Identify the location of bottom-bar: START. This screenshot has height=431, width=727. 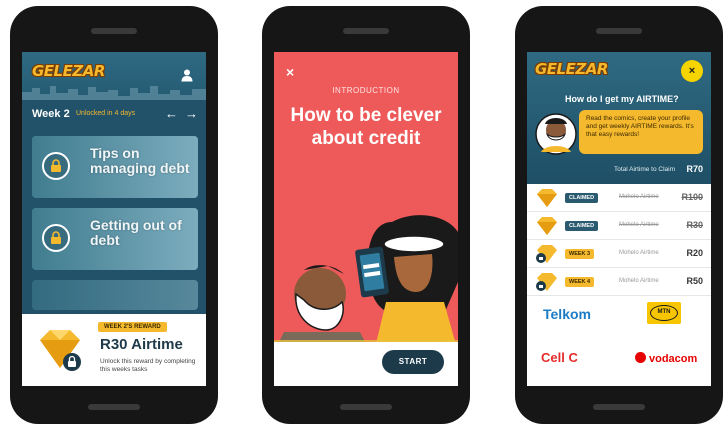
(366, 364).